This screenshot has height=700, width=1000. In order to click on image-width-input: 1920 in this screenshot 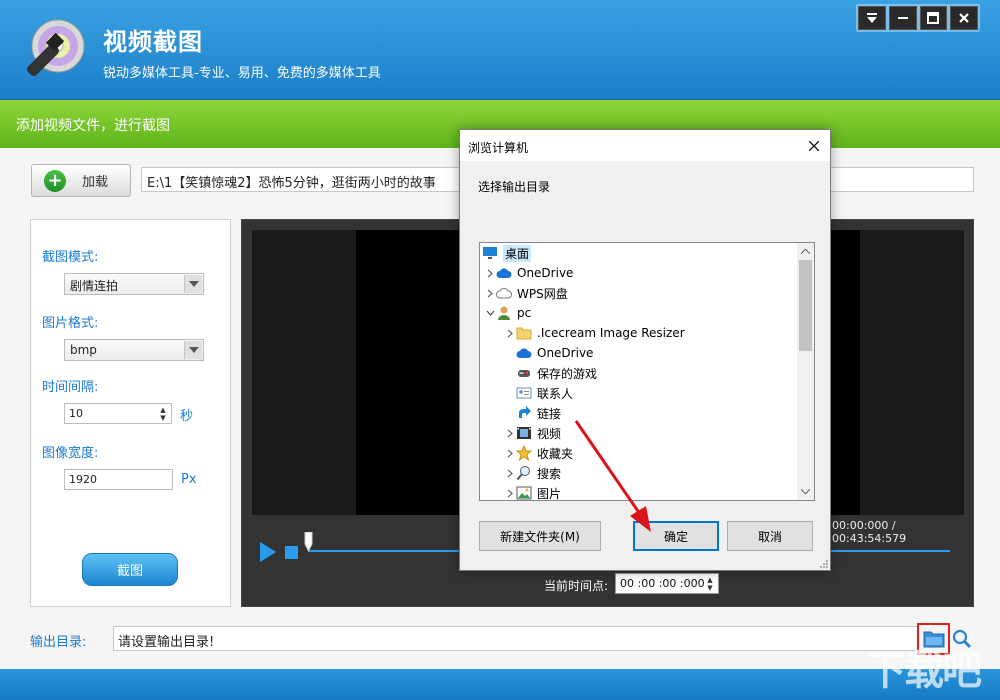, I will do `click(118, 479)`.